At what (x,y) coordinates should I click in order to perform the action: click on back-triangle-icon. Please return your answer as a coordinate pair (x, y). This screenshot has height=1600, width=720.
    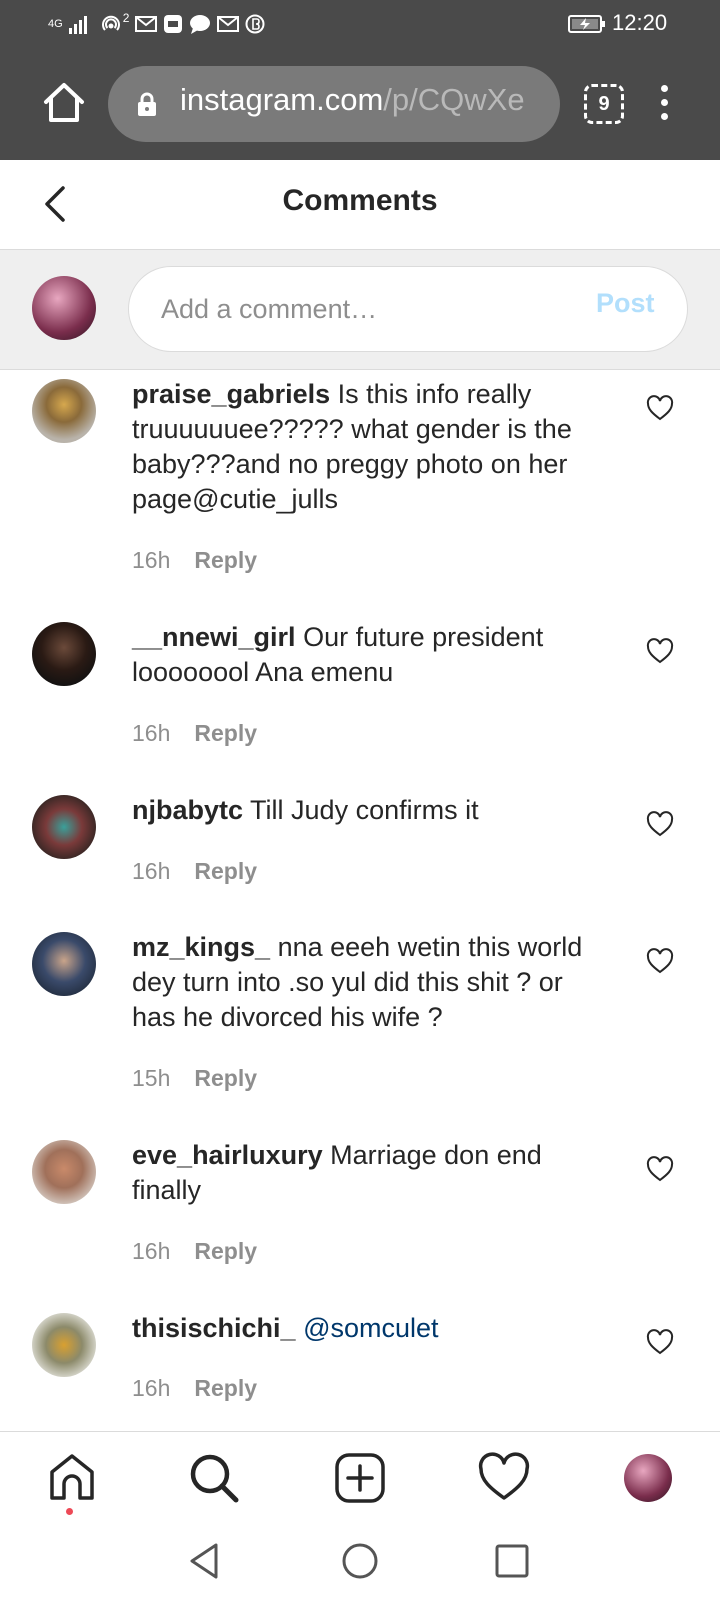
    Looking at the image, I should click on (206, 1561).